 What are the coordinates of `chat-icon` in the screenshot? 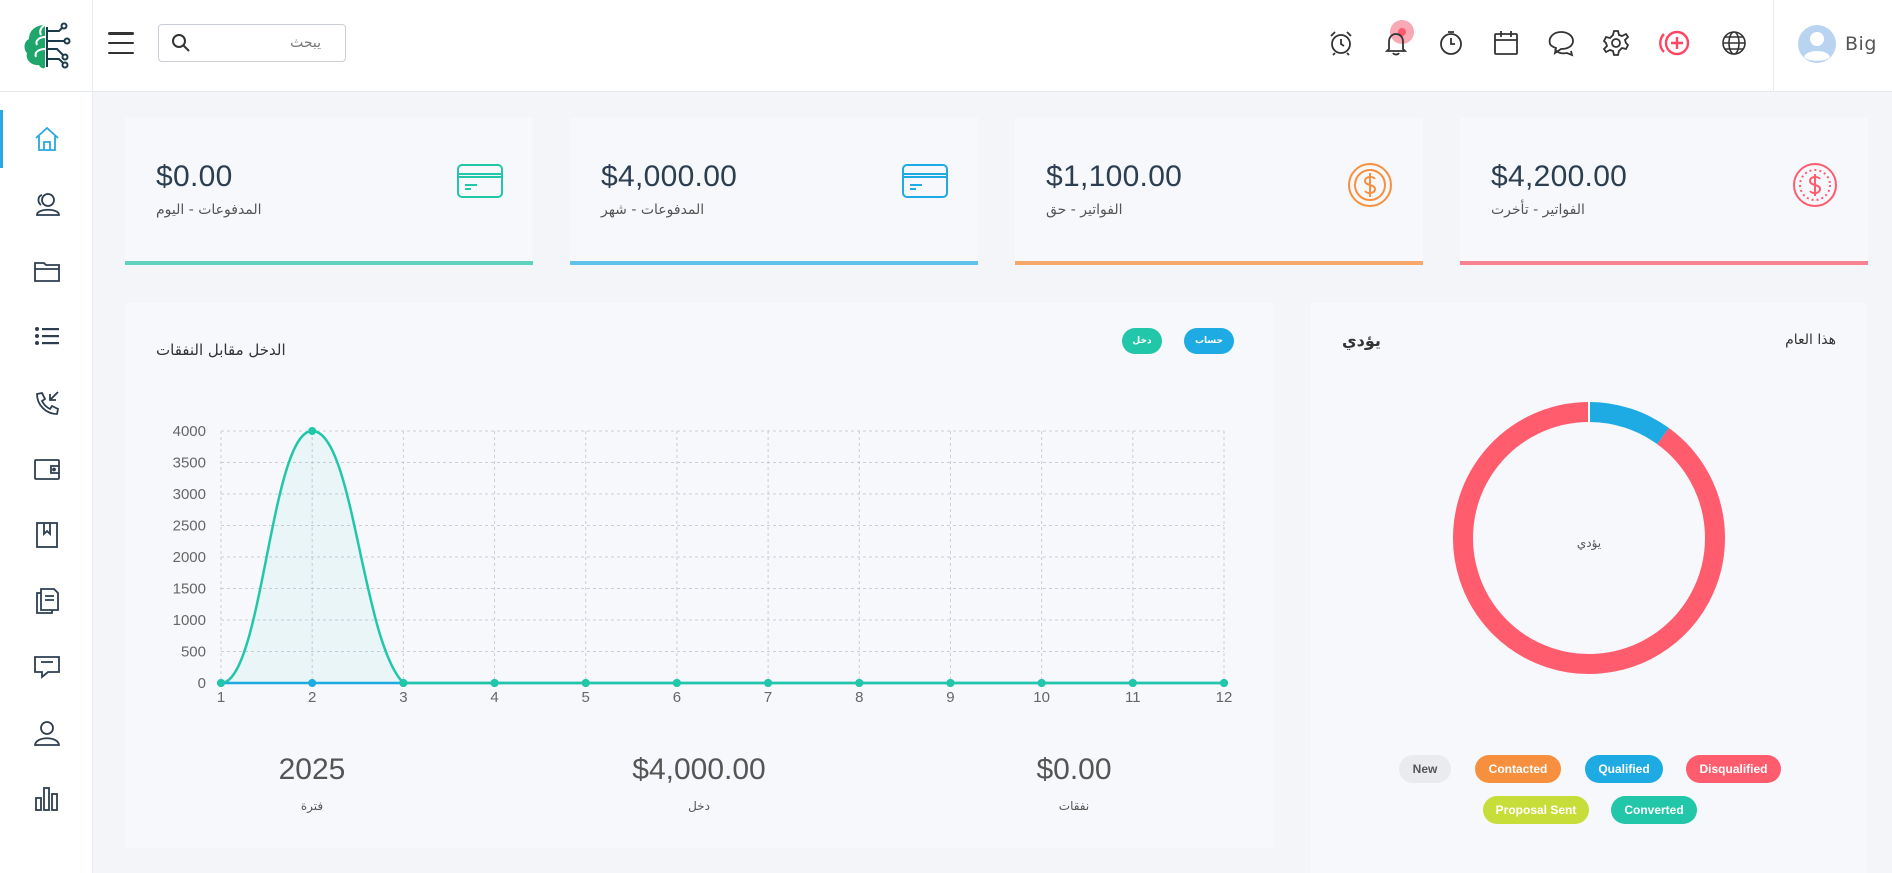 It's located at (1561, 43).